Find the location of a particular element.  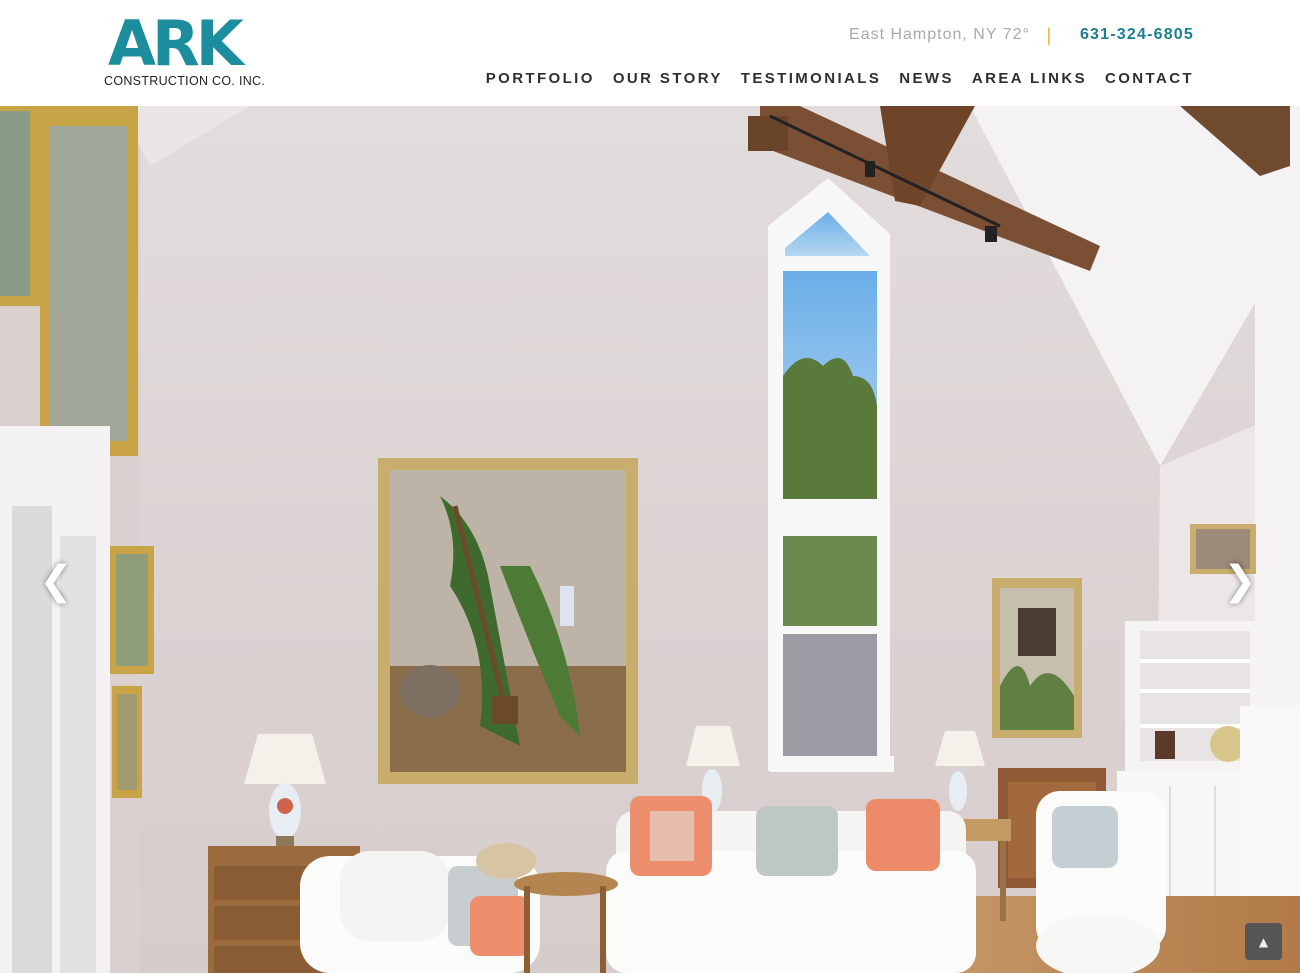

chevron-left-icon: ❮ is located at coordinates (56, 581).